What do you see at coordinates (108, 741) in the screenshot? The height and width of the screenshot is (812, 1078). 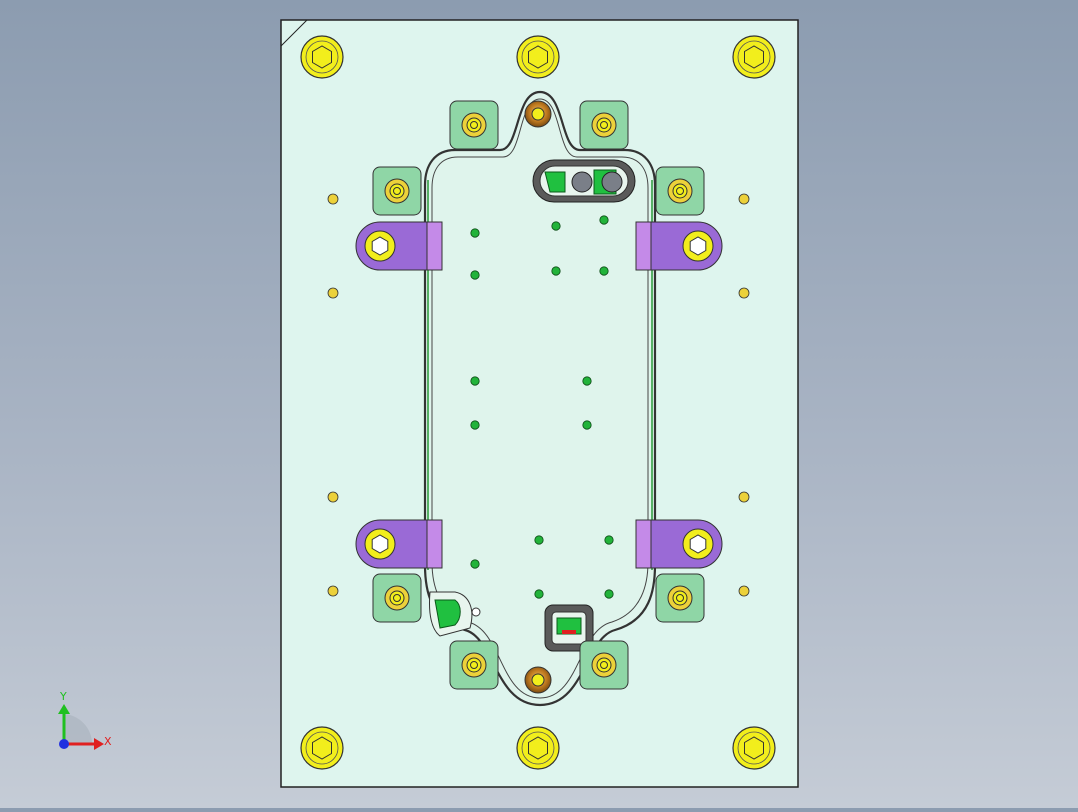 I see `triad-x-label: X` at bounding box center [108, 741].